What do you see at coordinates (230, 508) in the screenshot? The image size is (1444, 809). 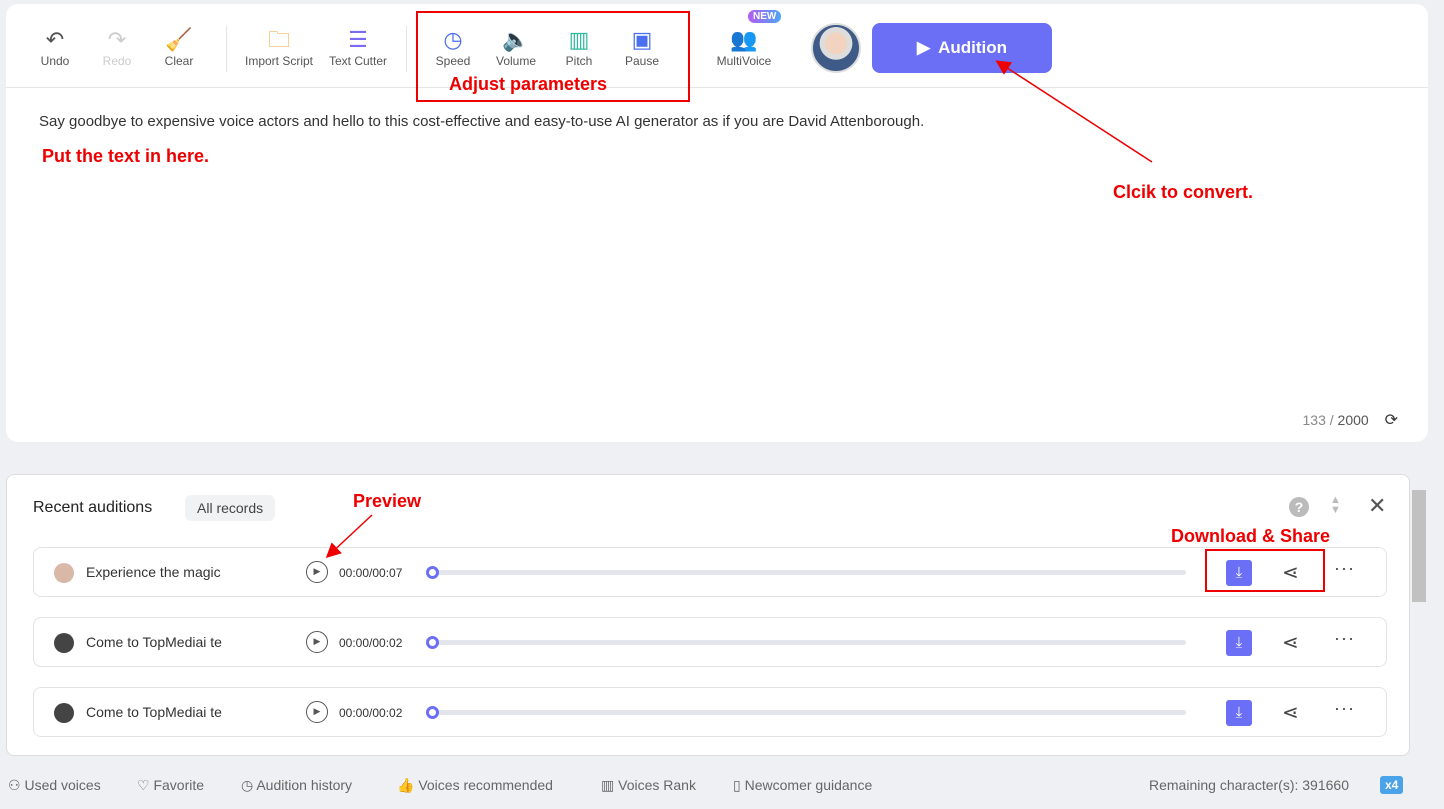 I see `all-records-button: All records` at bounding box center [230, 508].